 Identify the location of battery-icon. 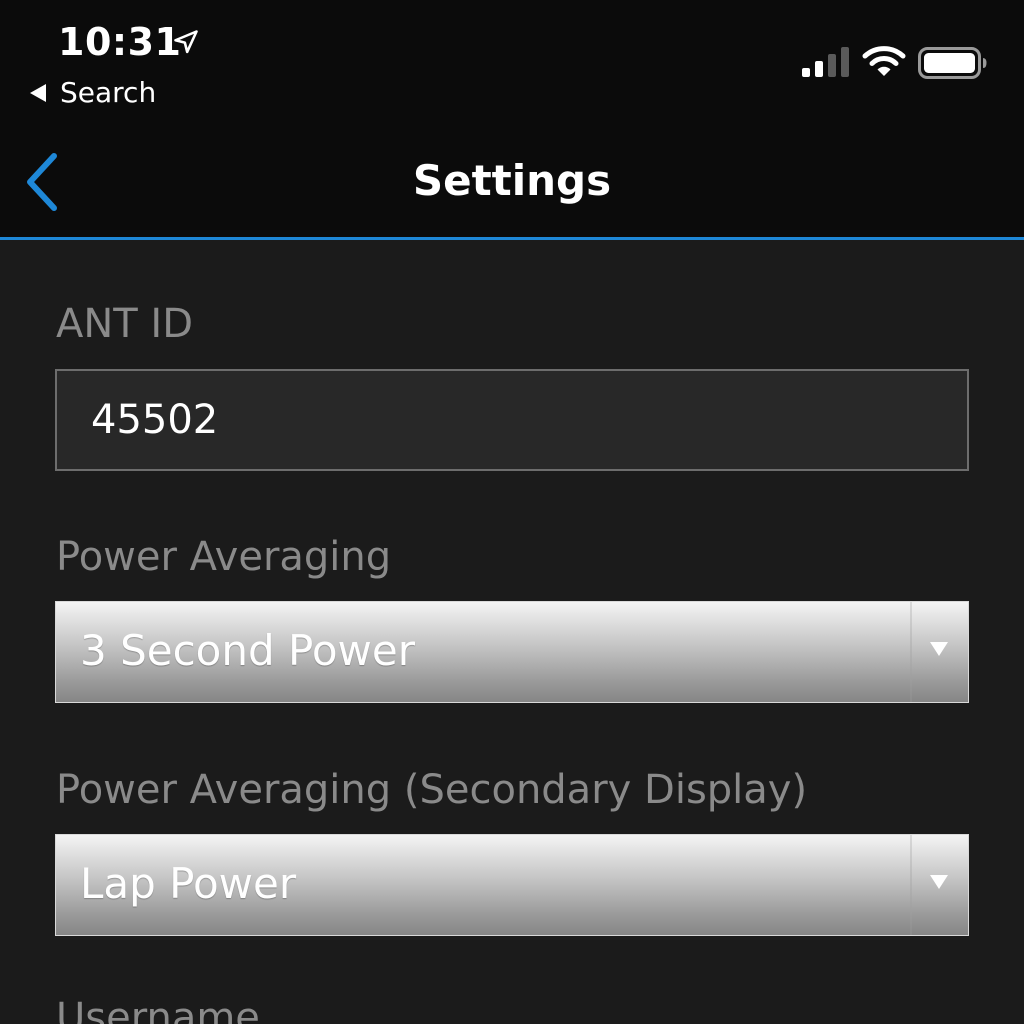
(952, 63).